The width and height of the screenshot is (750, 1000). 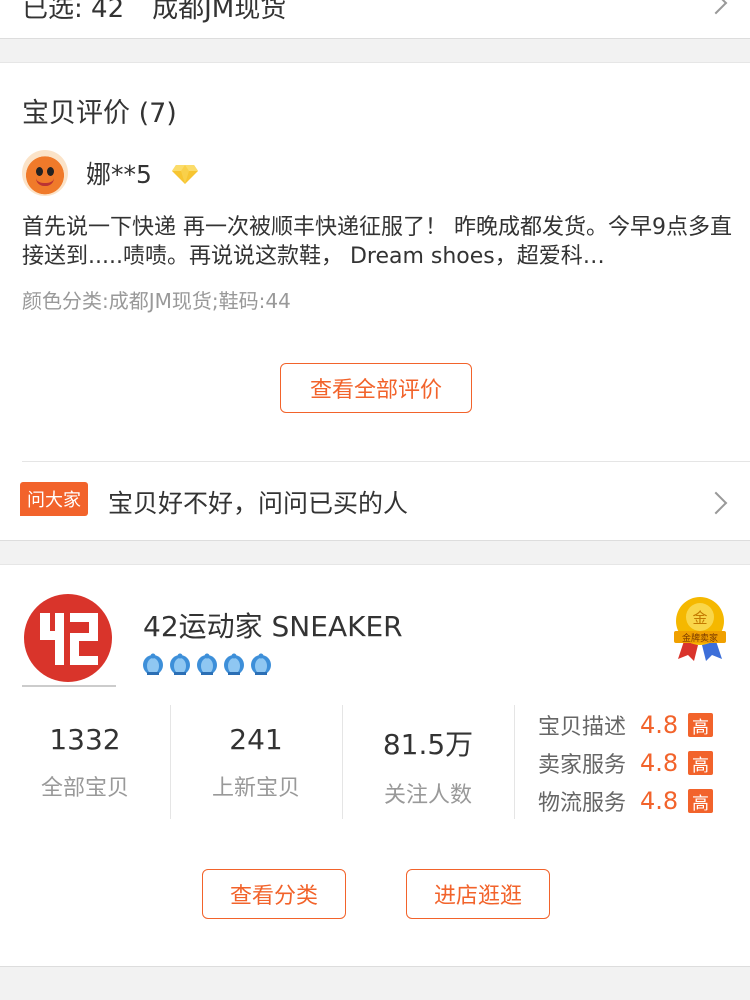 I want to click on reviewer-name: 娜**5, so click(x=119, y=174).